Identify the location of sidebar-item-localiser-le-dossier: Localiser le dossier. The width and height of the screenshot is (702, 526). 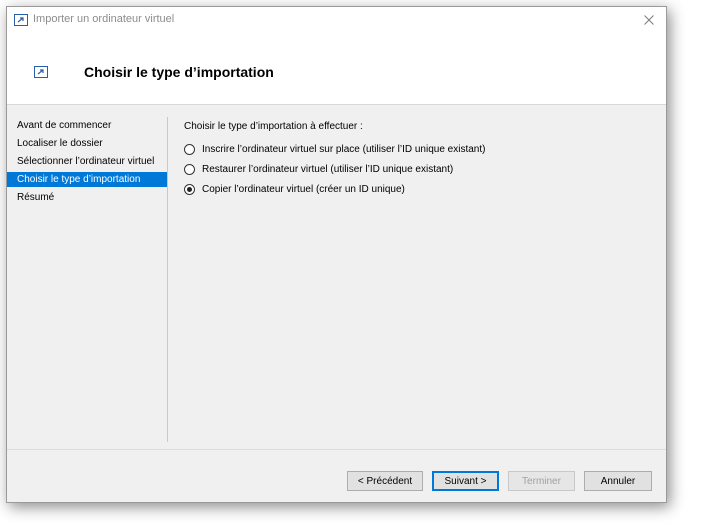
(87, 143).